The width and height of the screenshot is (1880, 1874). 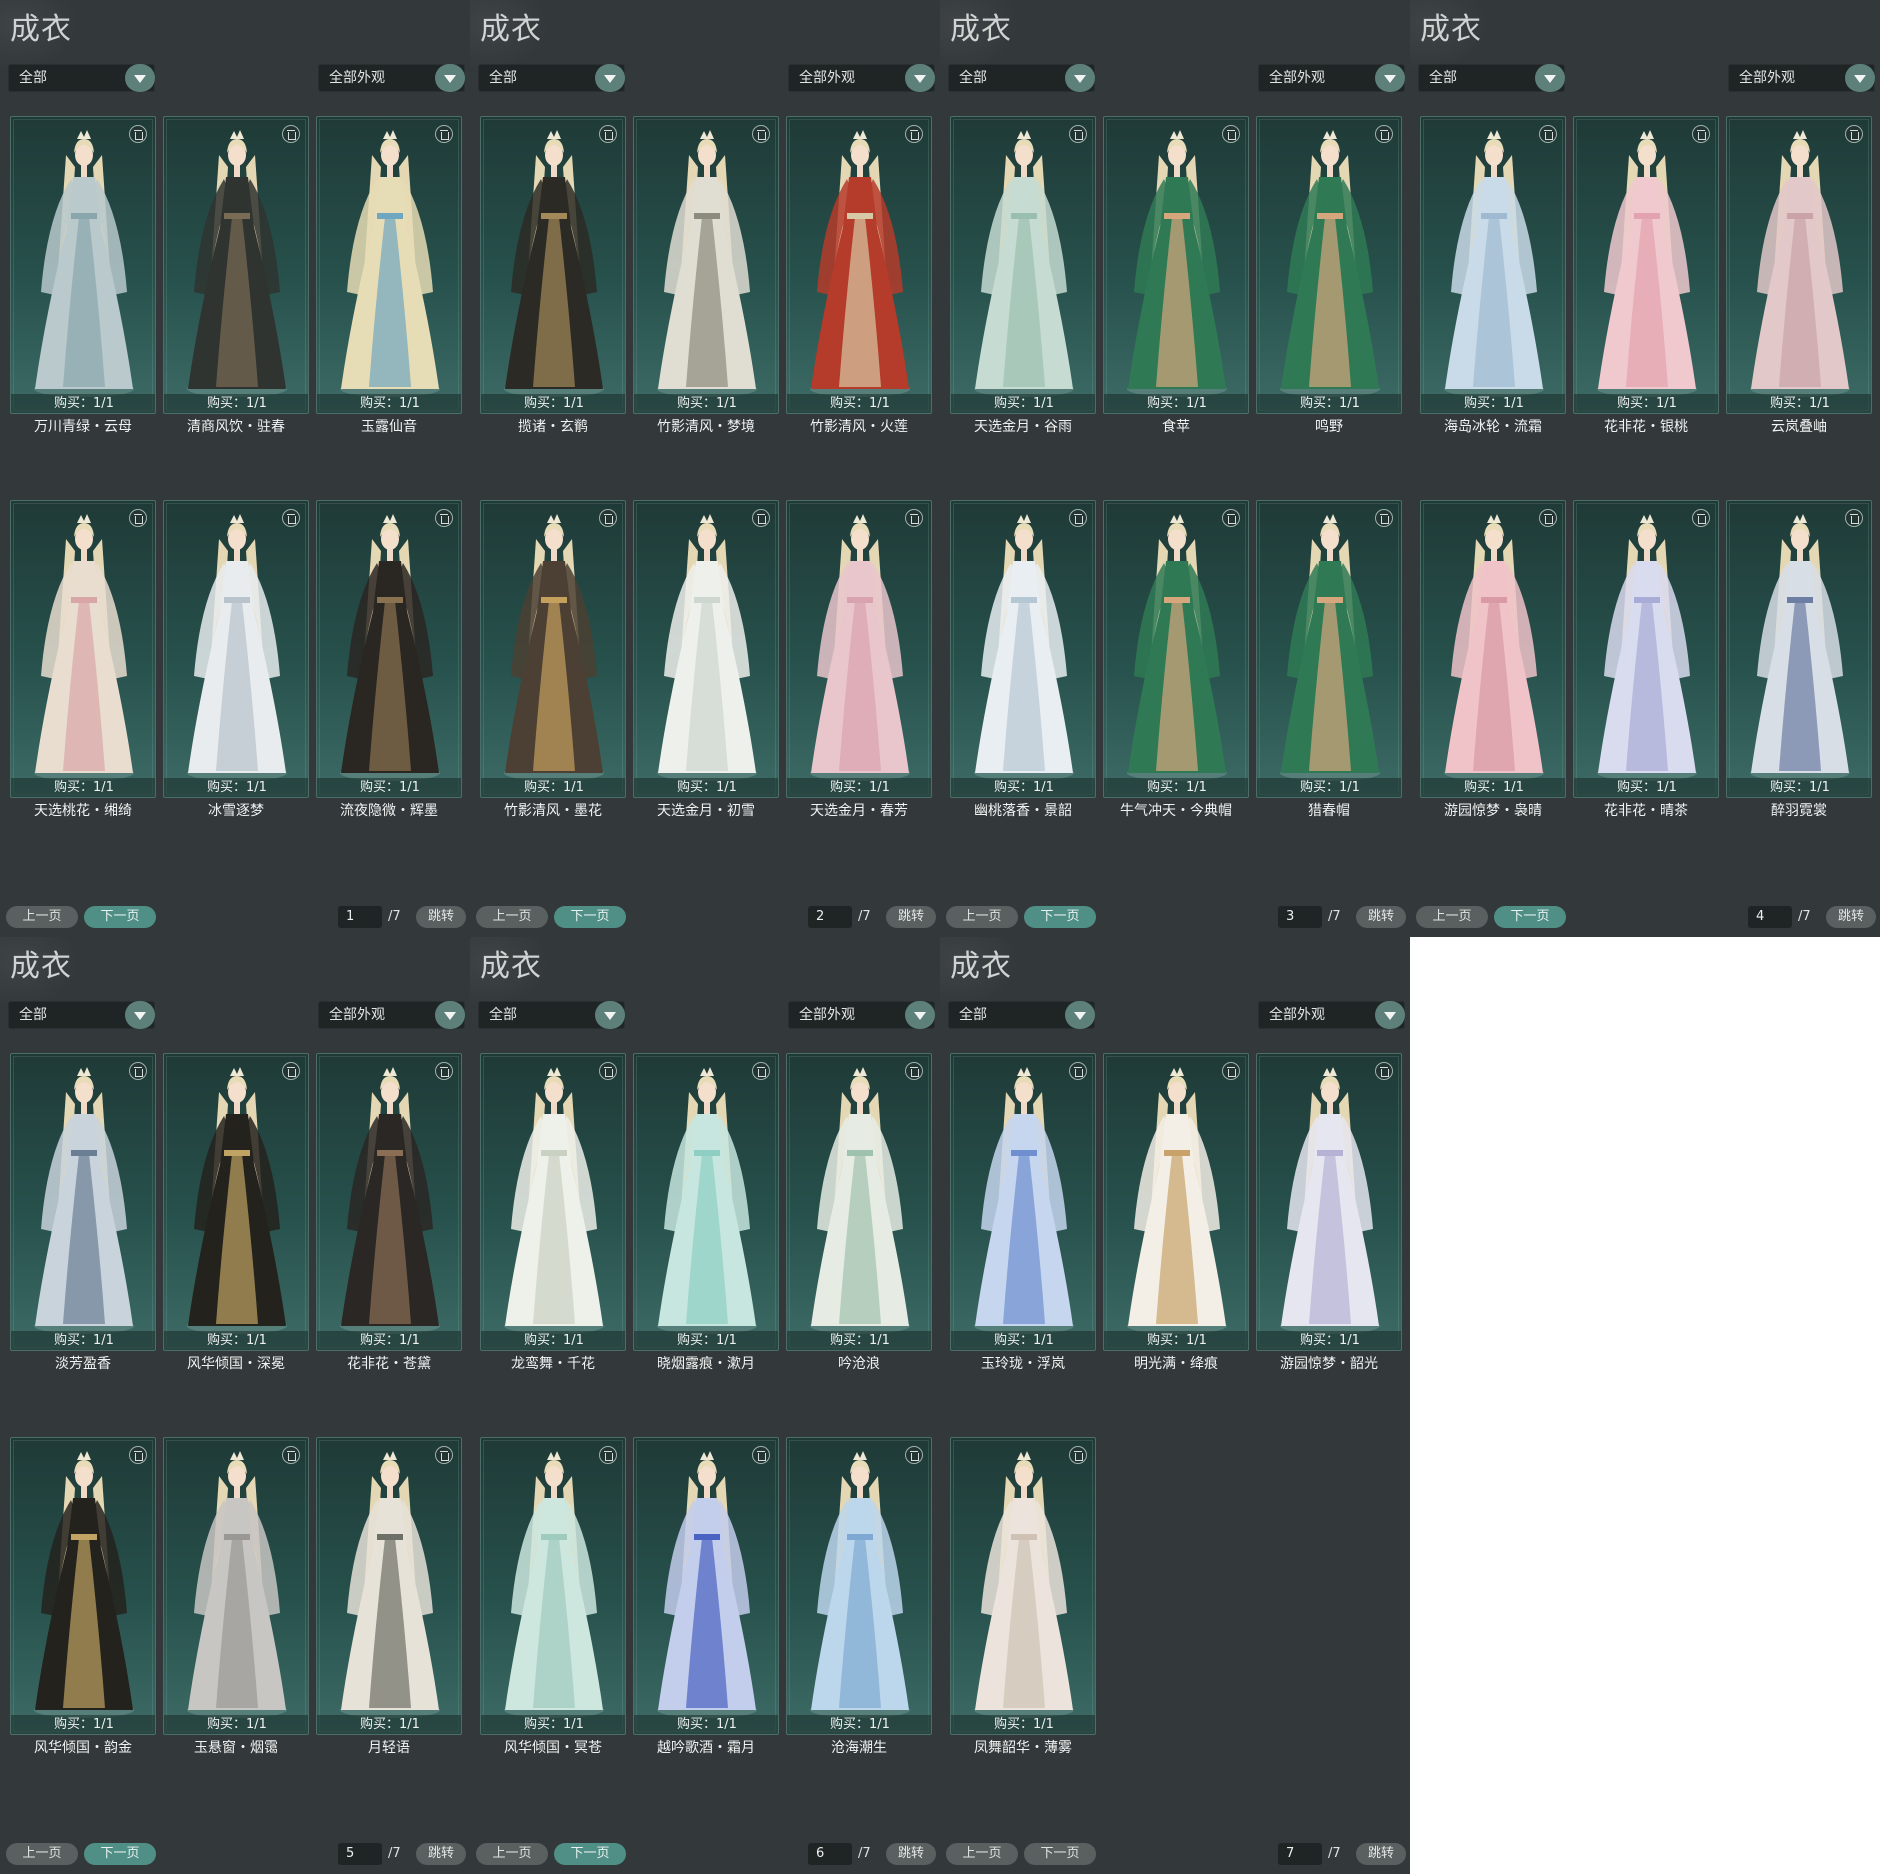 I want to click on outfit-card: 购买：1/1 晓烟露痕・漱月, so click(x=706, y=1212).